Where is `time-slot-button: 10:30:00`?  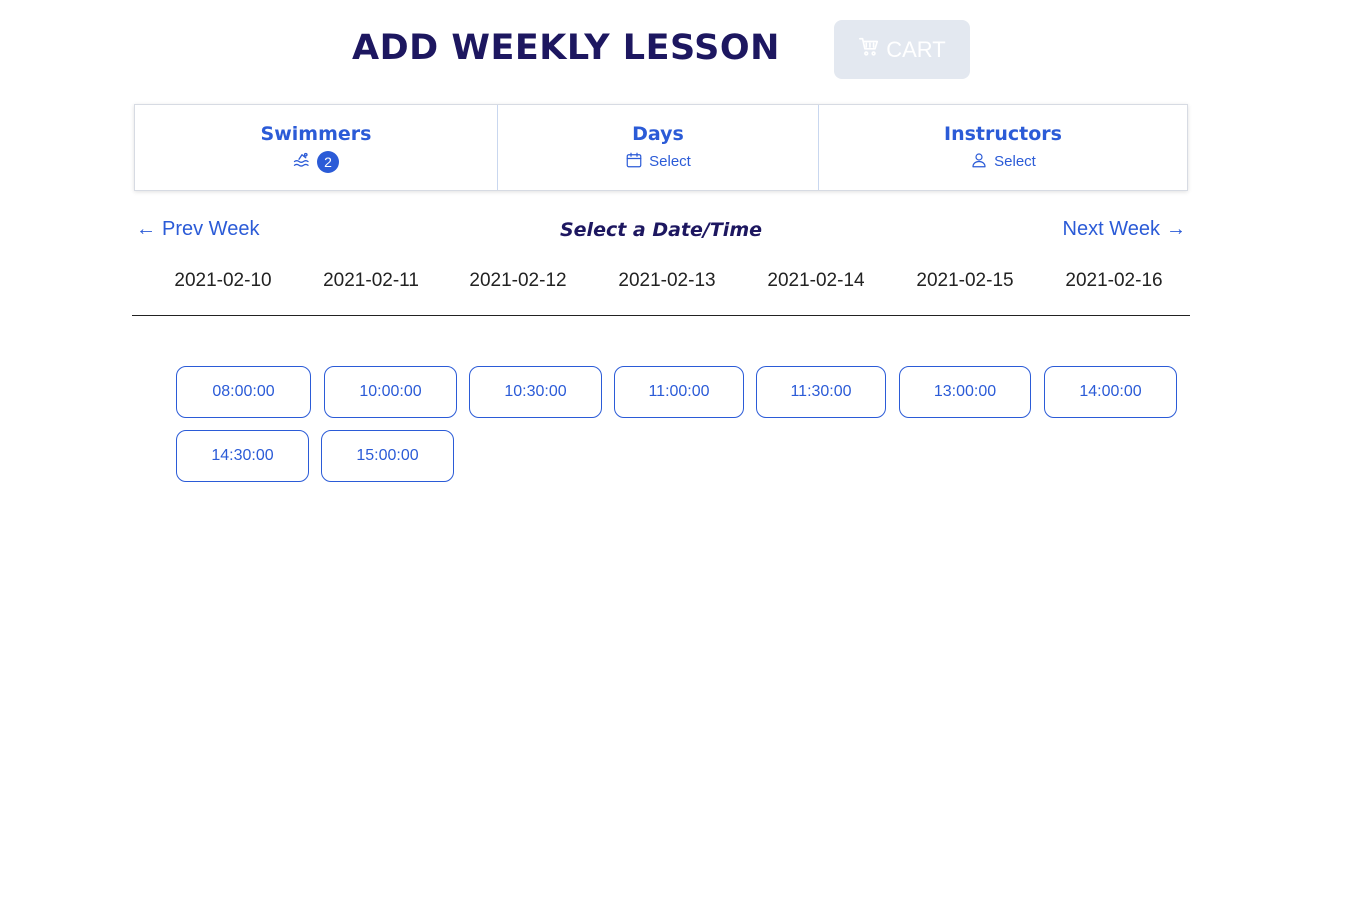
time-slot-button: 10:30:00 is located at coordinates (535, 392).